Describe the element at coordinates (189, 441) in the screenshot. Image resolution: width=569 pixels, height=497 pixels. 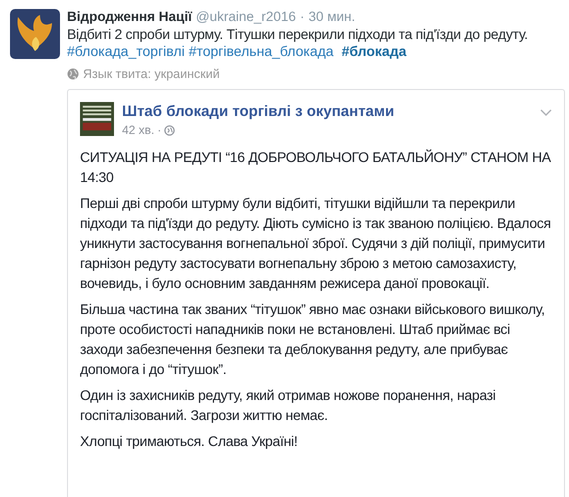
I see `post-paragraph: Хлопці тримаються. Слава Україні!` at that location.